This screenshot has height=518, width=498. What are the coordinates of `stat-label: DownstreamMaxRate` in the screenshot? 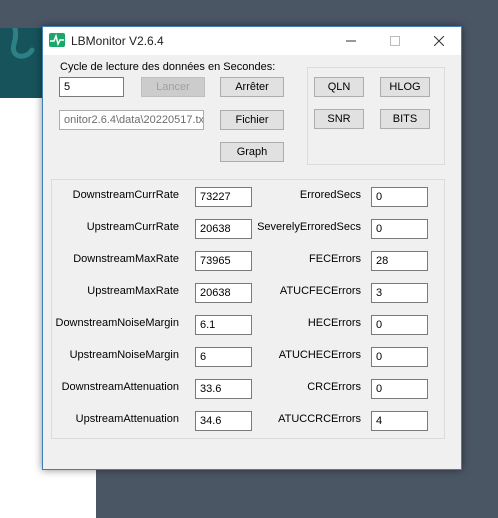 It's located at (126, 259).